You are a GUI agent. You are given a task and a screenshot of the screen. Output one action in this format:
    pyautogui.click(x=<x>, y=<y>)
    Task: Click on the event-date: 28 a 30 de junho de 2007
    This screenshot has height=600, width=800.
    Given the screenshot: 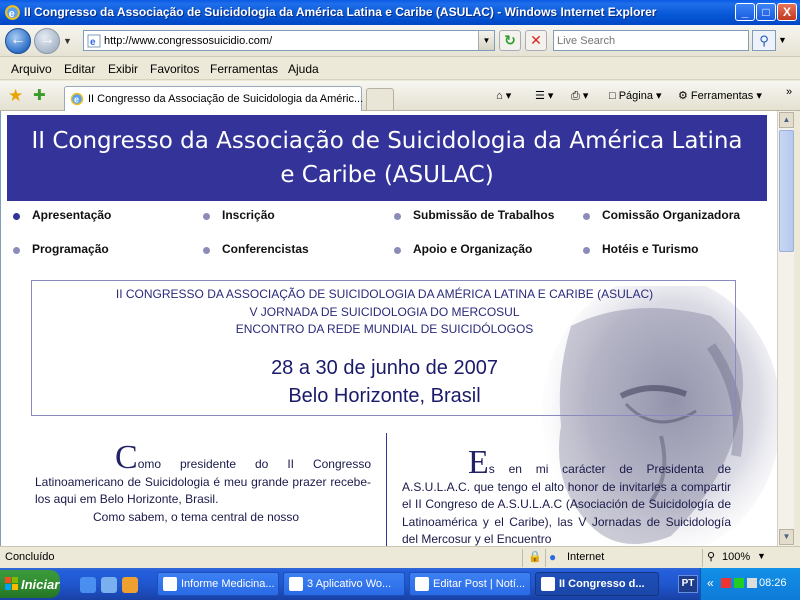 What is the action you would take?
    pyautogui.click(x=384, y=368)
    